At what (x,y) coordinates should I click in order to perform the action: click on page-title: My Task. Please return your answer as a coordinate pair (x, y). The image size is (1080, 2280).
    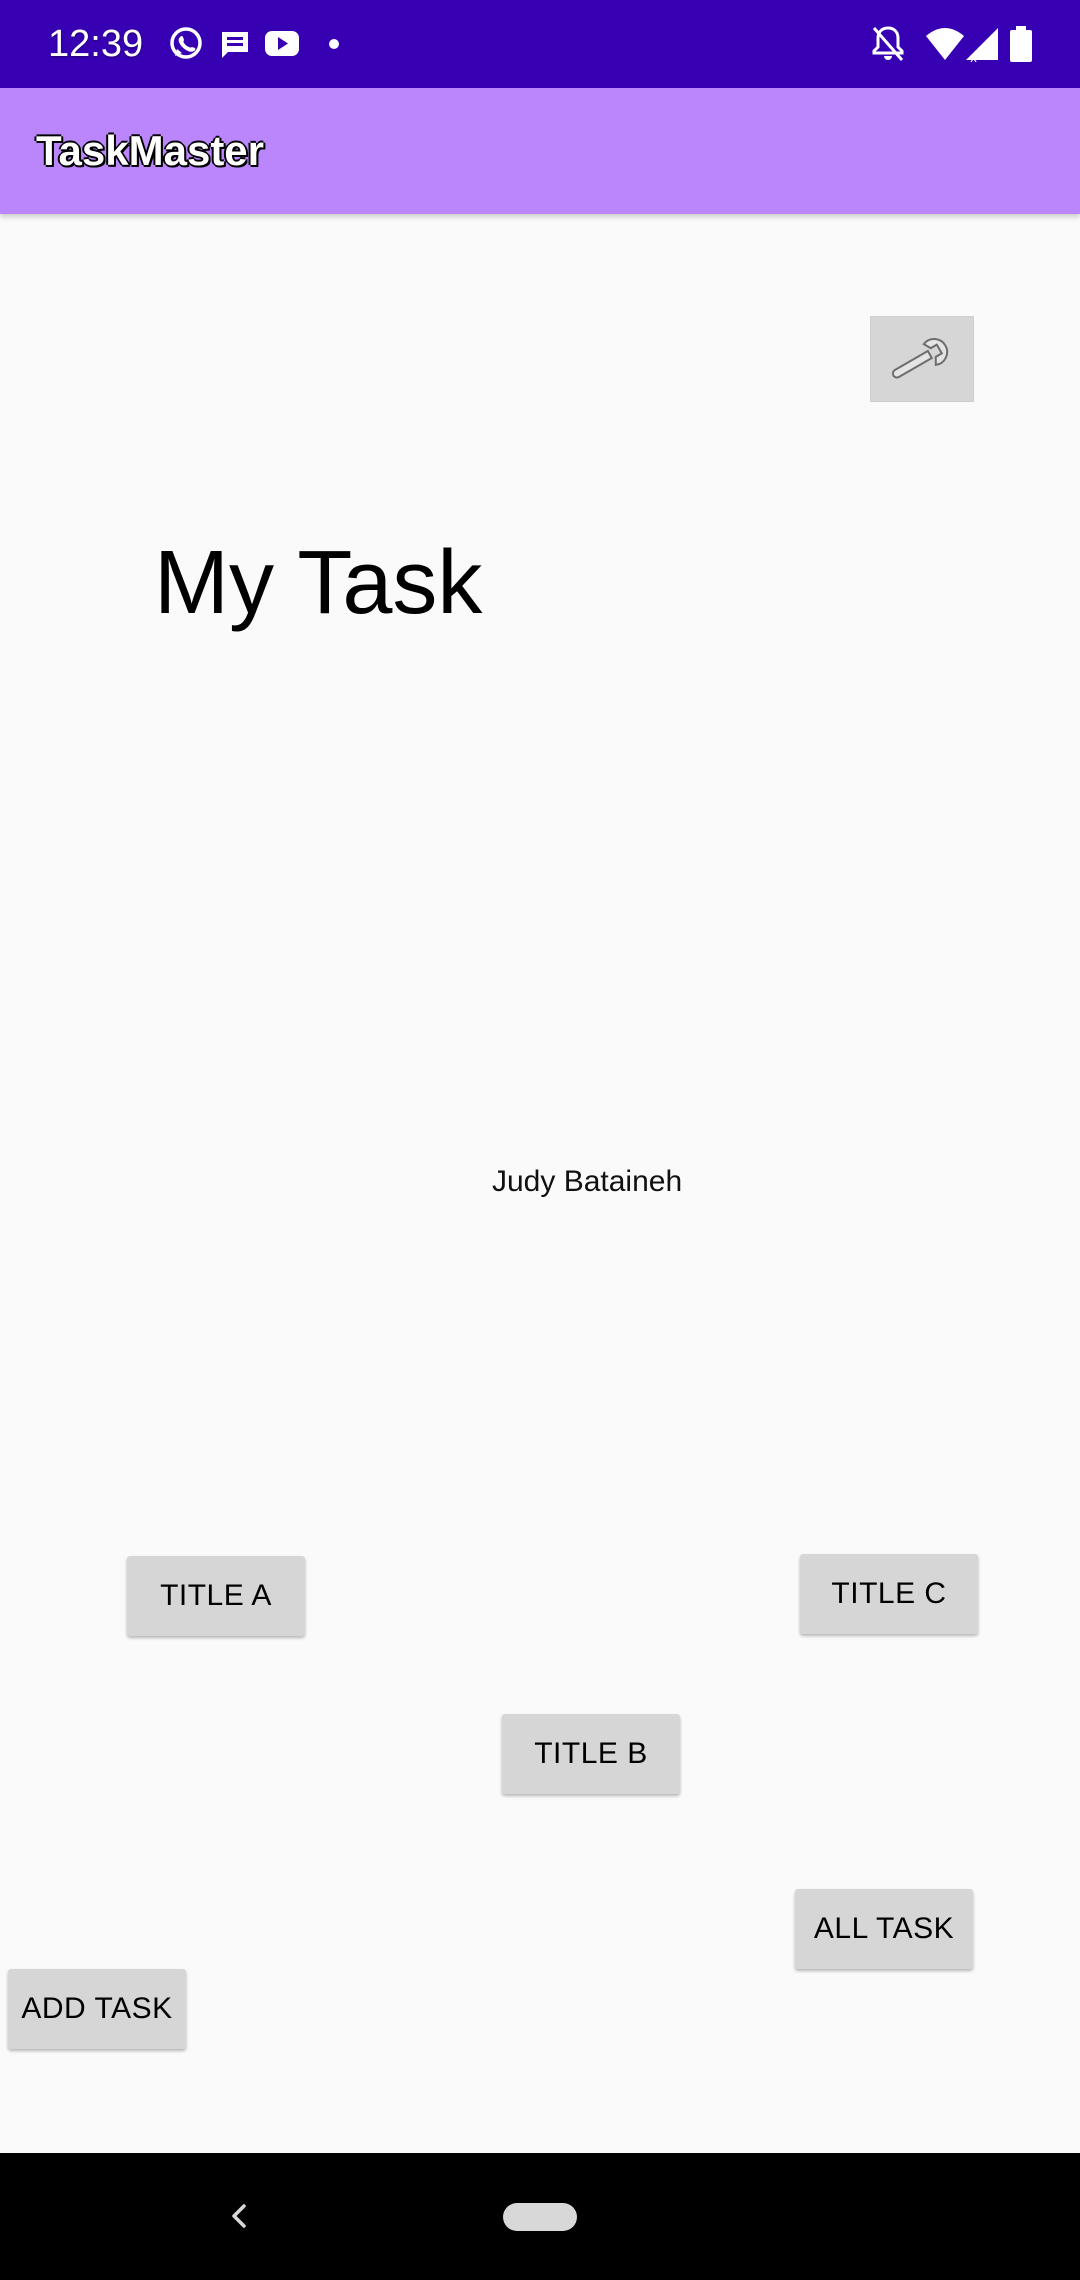
    Looking at the image, I should click on (318, 583).